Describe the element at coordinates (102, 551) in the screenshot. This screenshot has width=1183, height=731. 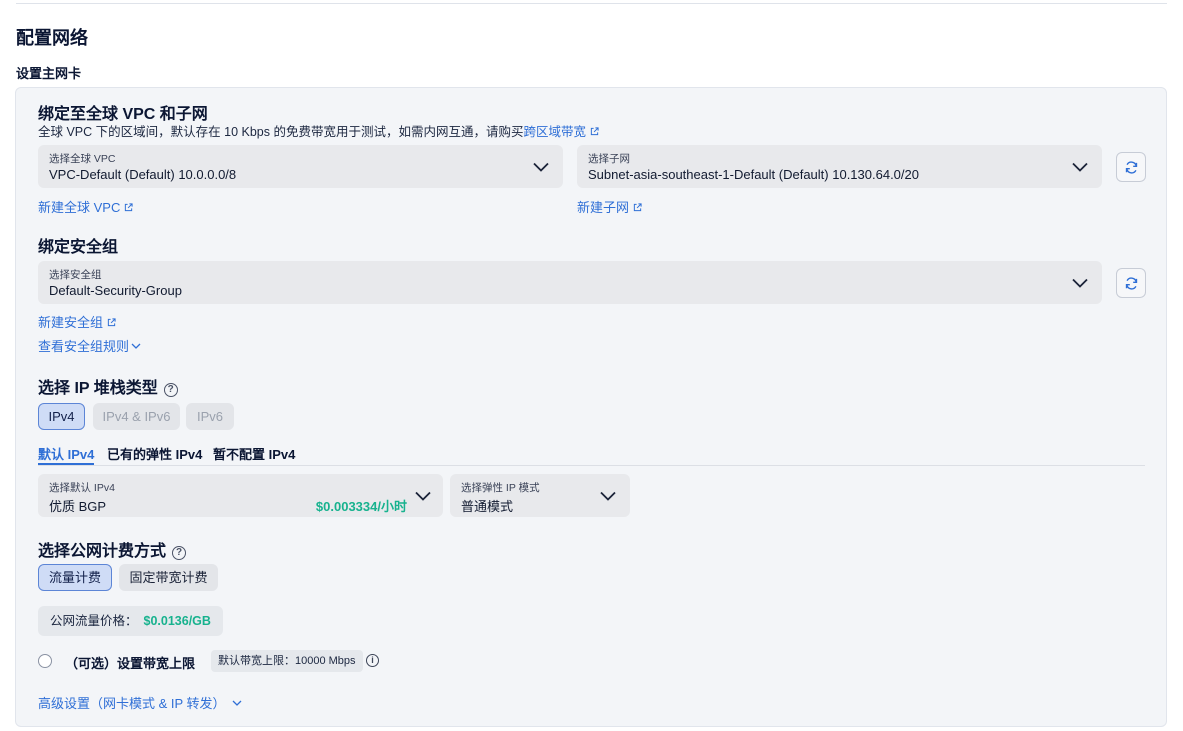
I see `billing-title-text: 选择公网计费方式` at that location.